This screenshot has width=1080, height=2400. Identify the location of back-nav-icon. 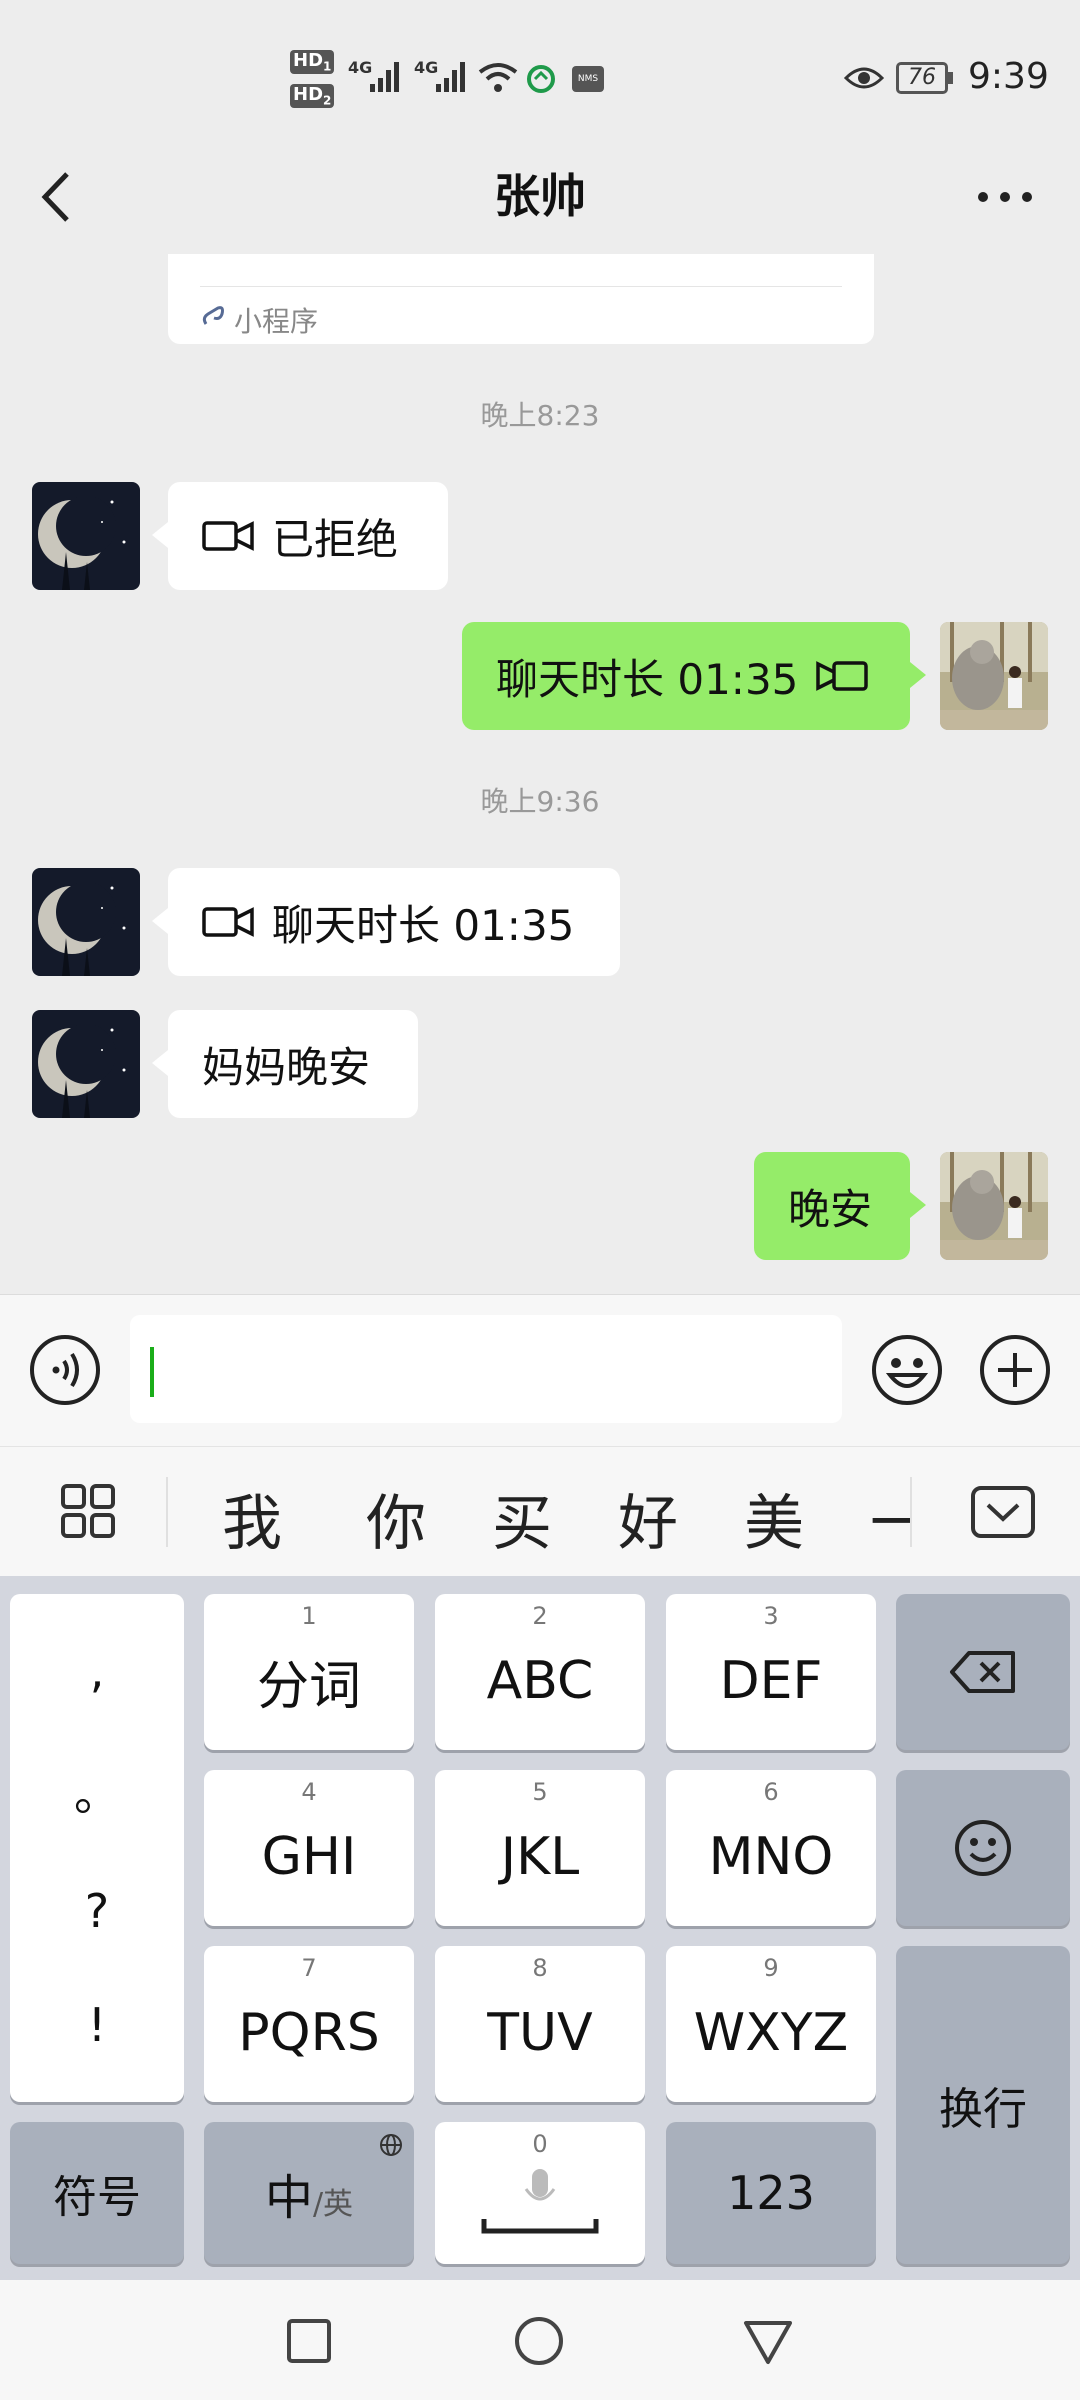
(768, 2342).